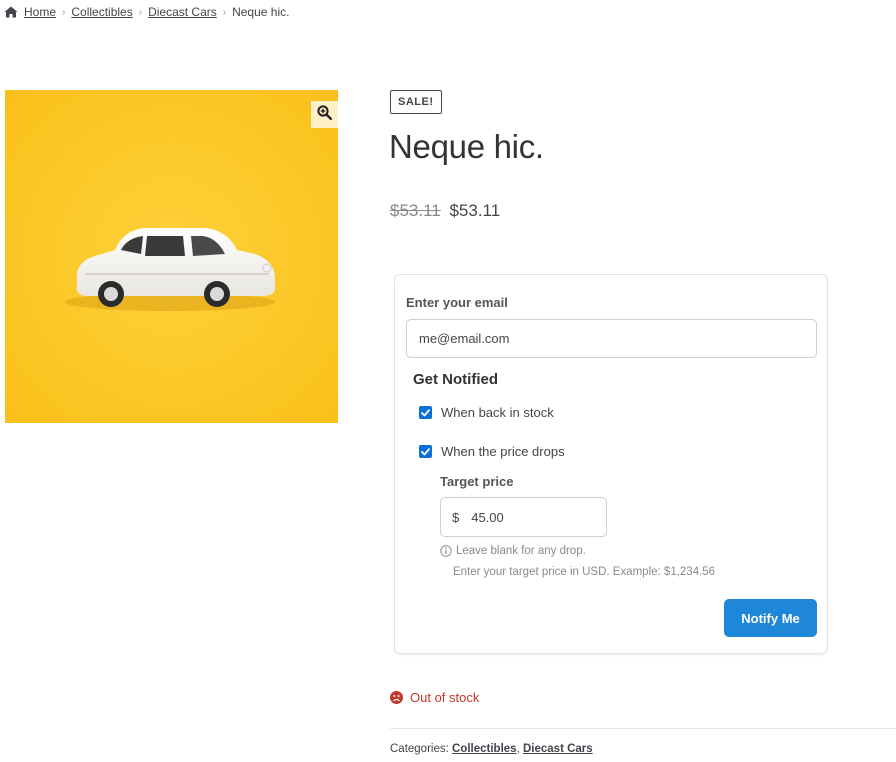 The width and height of the screenshot is (896, 762). I want to click on breadcrumb-collectibles-link: Collectibles, so click(101, 12).